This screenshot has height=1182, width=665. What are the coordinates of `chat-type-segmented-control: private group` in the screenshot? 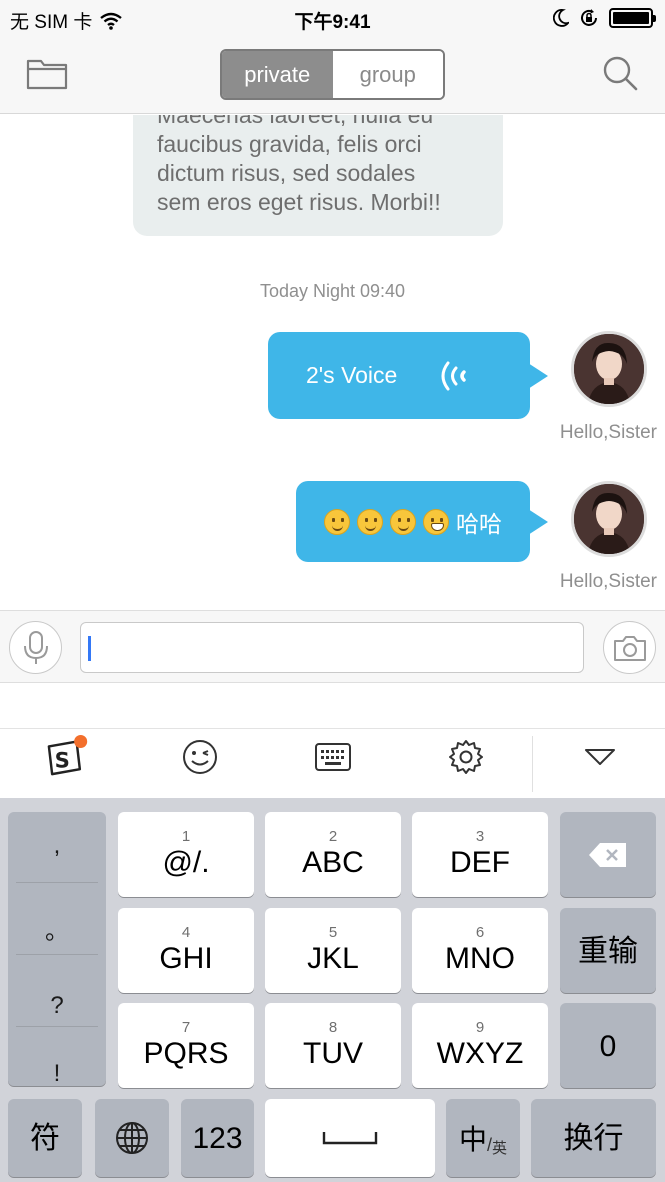 It's located at (332, 74).